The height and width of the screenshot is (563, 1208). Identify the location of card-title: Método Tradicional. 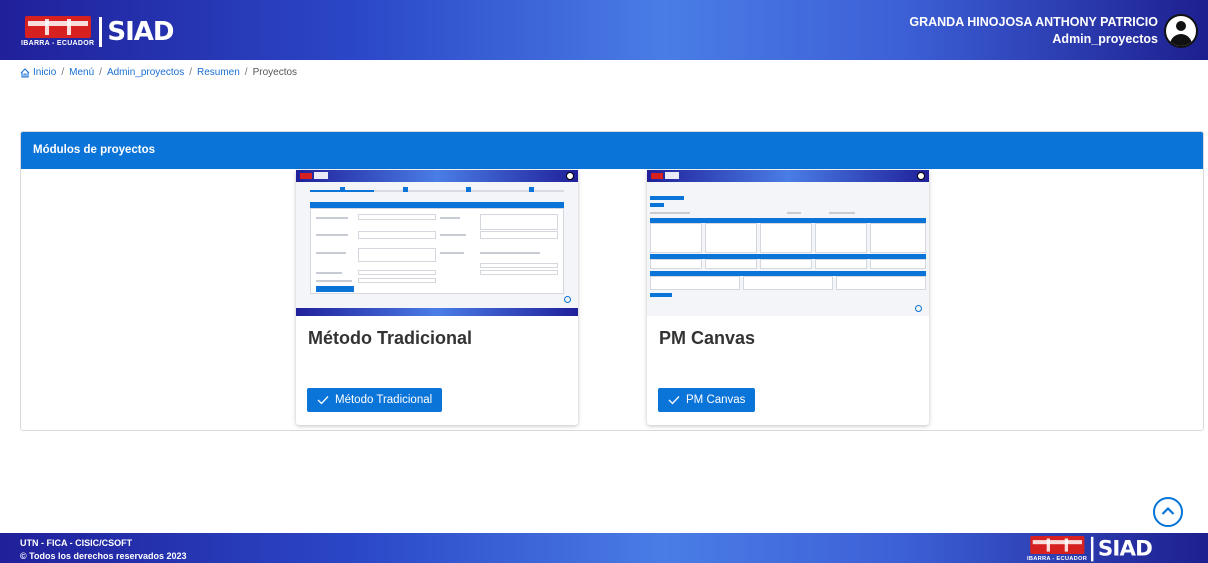
(390, 338).